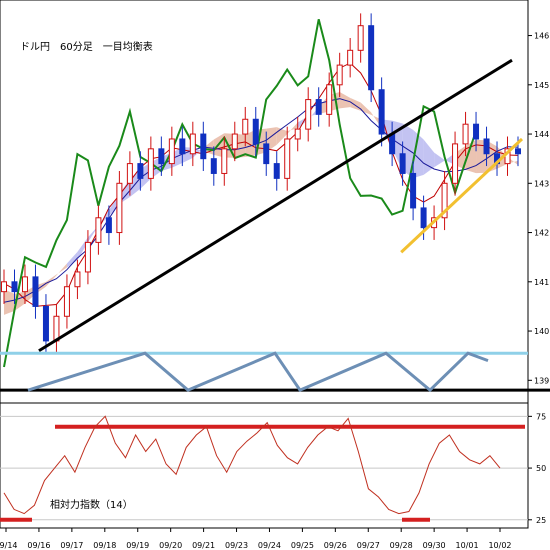  Describe the element at coordinates (541, 36) in the screenshot. I see `price-tick-label: 146` at that location.